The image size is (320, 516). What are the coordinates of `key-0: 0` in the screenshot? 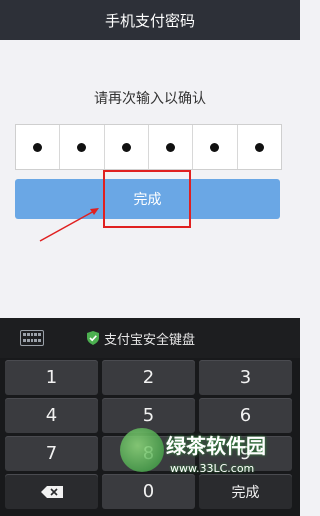 It's located at (148, 491).